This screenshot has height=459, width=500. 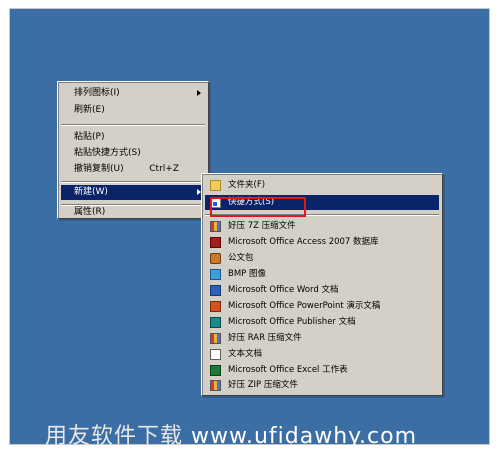 I want to click on new-item-excel: Microsoft Office Excel 工作表, so click(x=322, y=370).